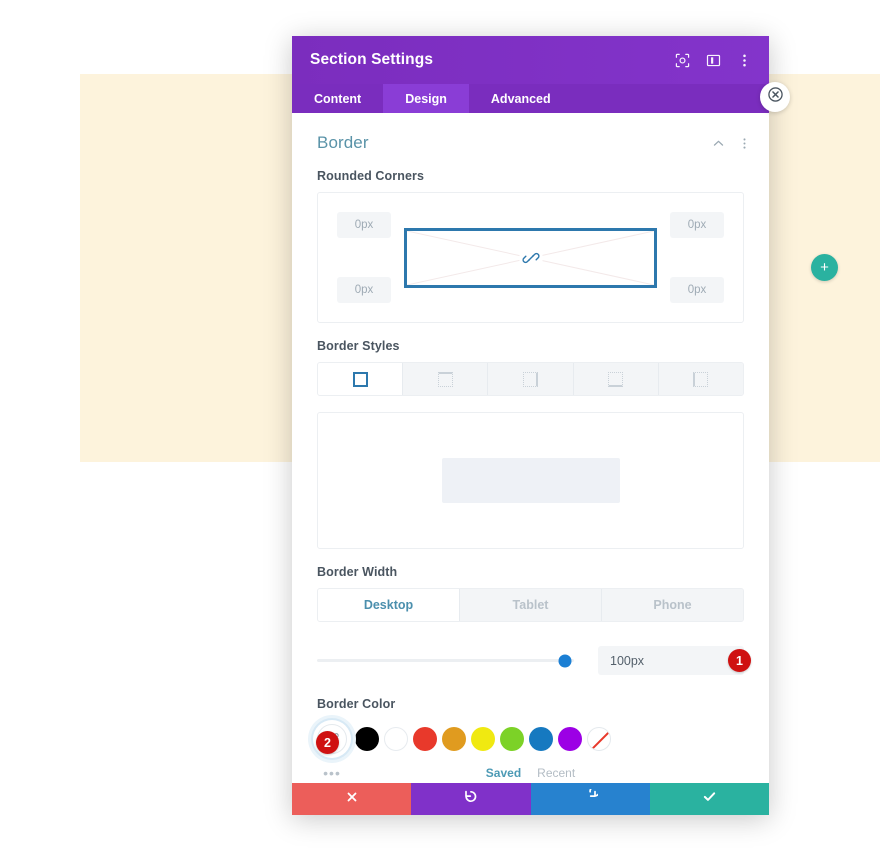 The image size is (880, 866). What do you see at coordinates (357, 572) in the screenshot?
I see `border-width-label: Border Width` at bounding box center [357, 572].